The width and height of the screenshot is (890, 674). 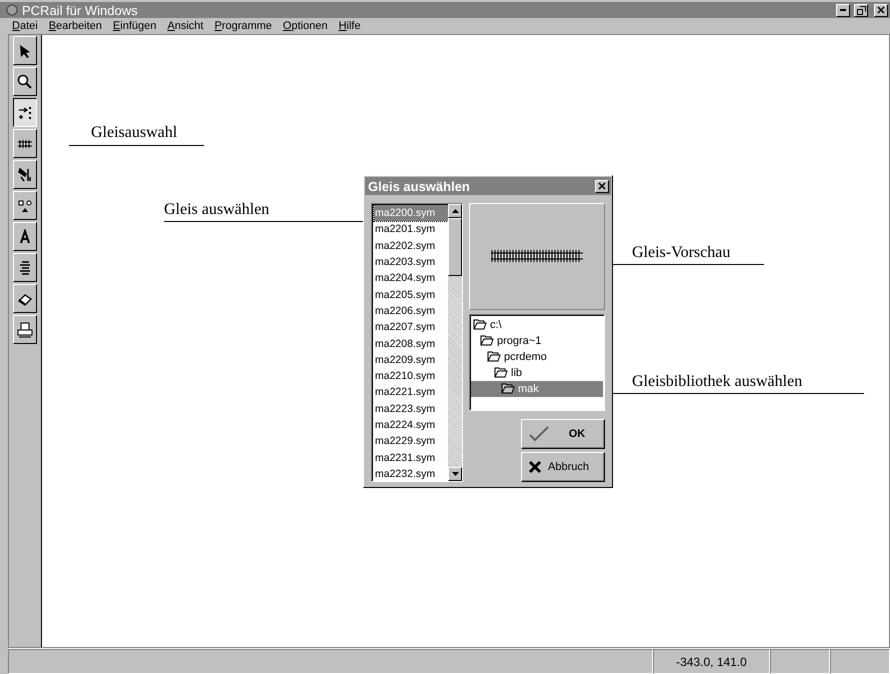 I want to click on down-arrow-icon, so click(x=455, y=474).